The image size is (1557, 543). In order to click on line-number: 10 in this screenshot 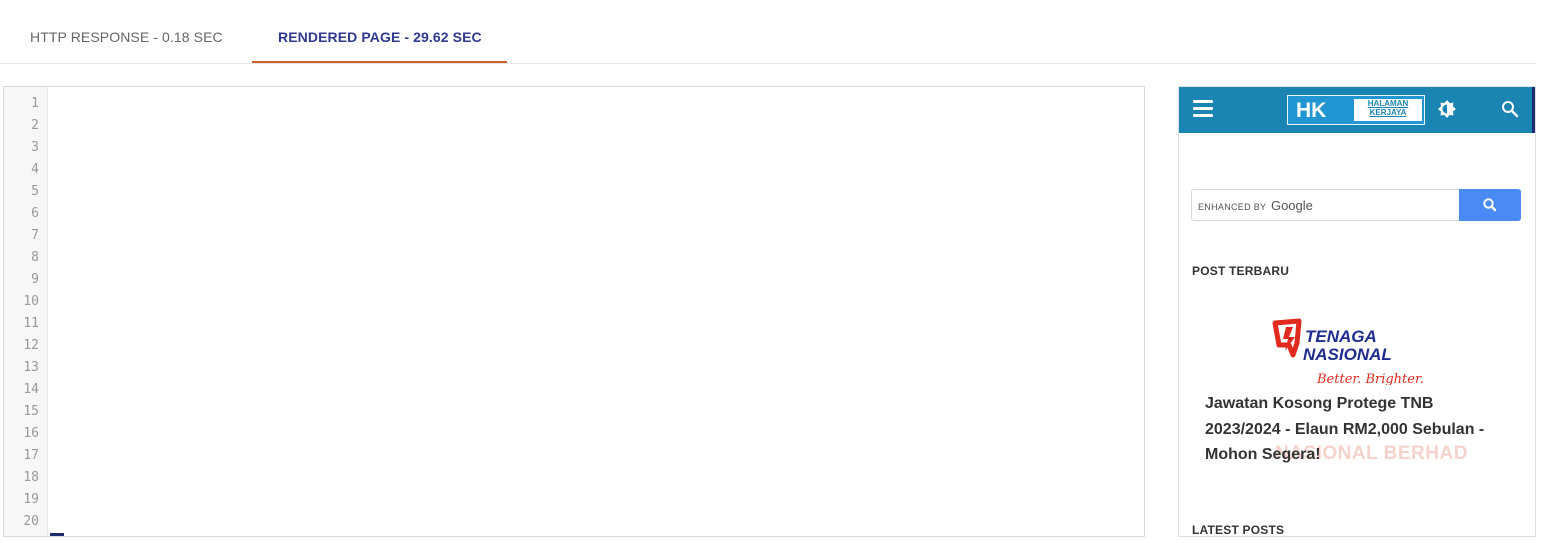, I will do `click(31, 301)`.